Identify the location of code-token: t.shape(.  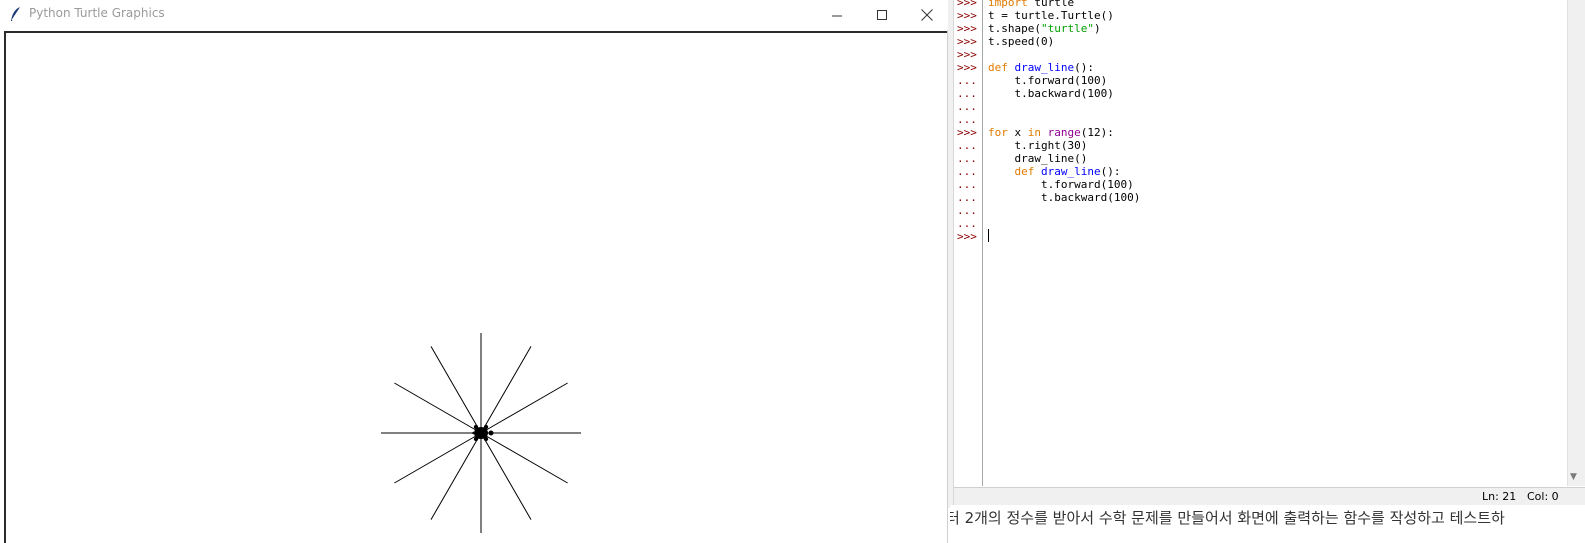
(1014, 28).